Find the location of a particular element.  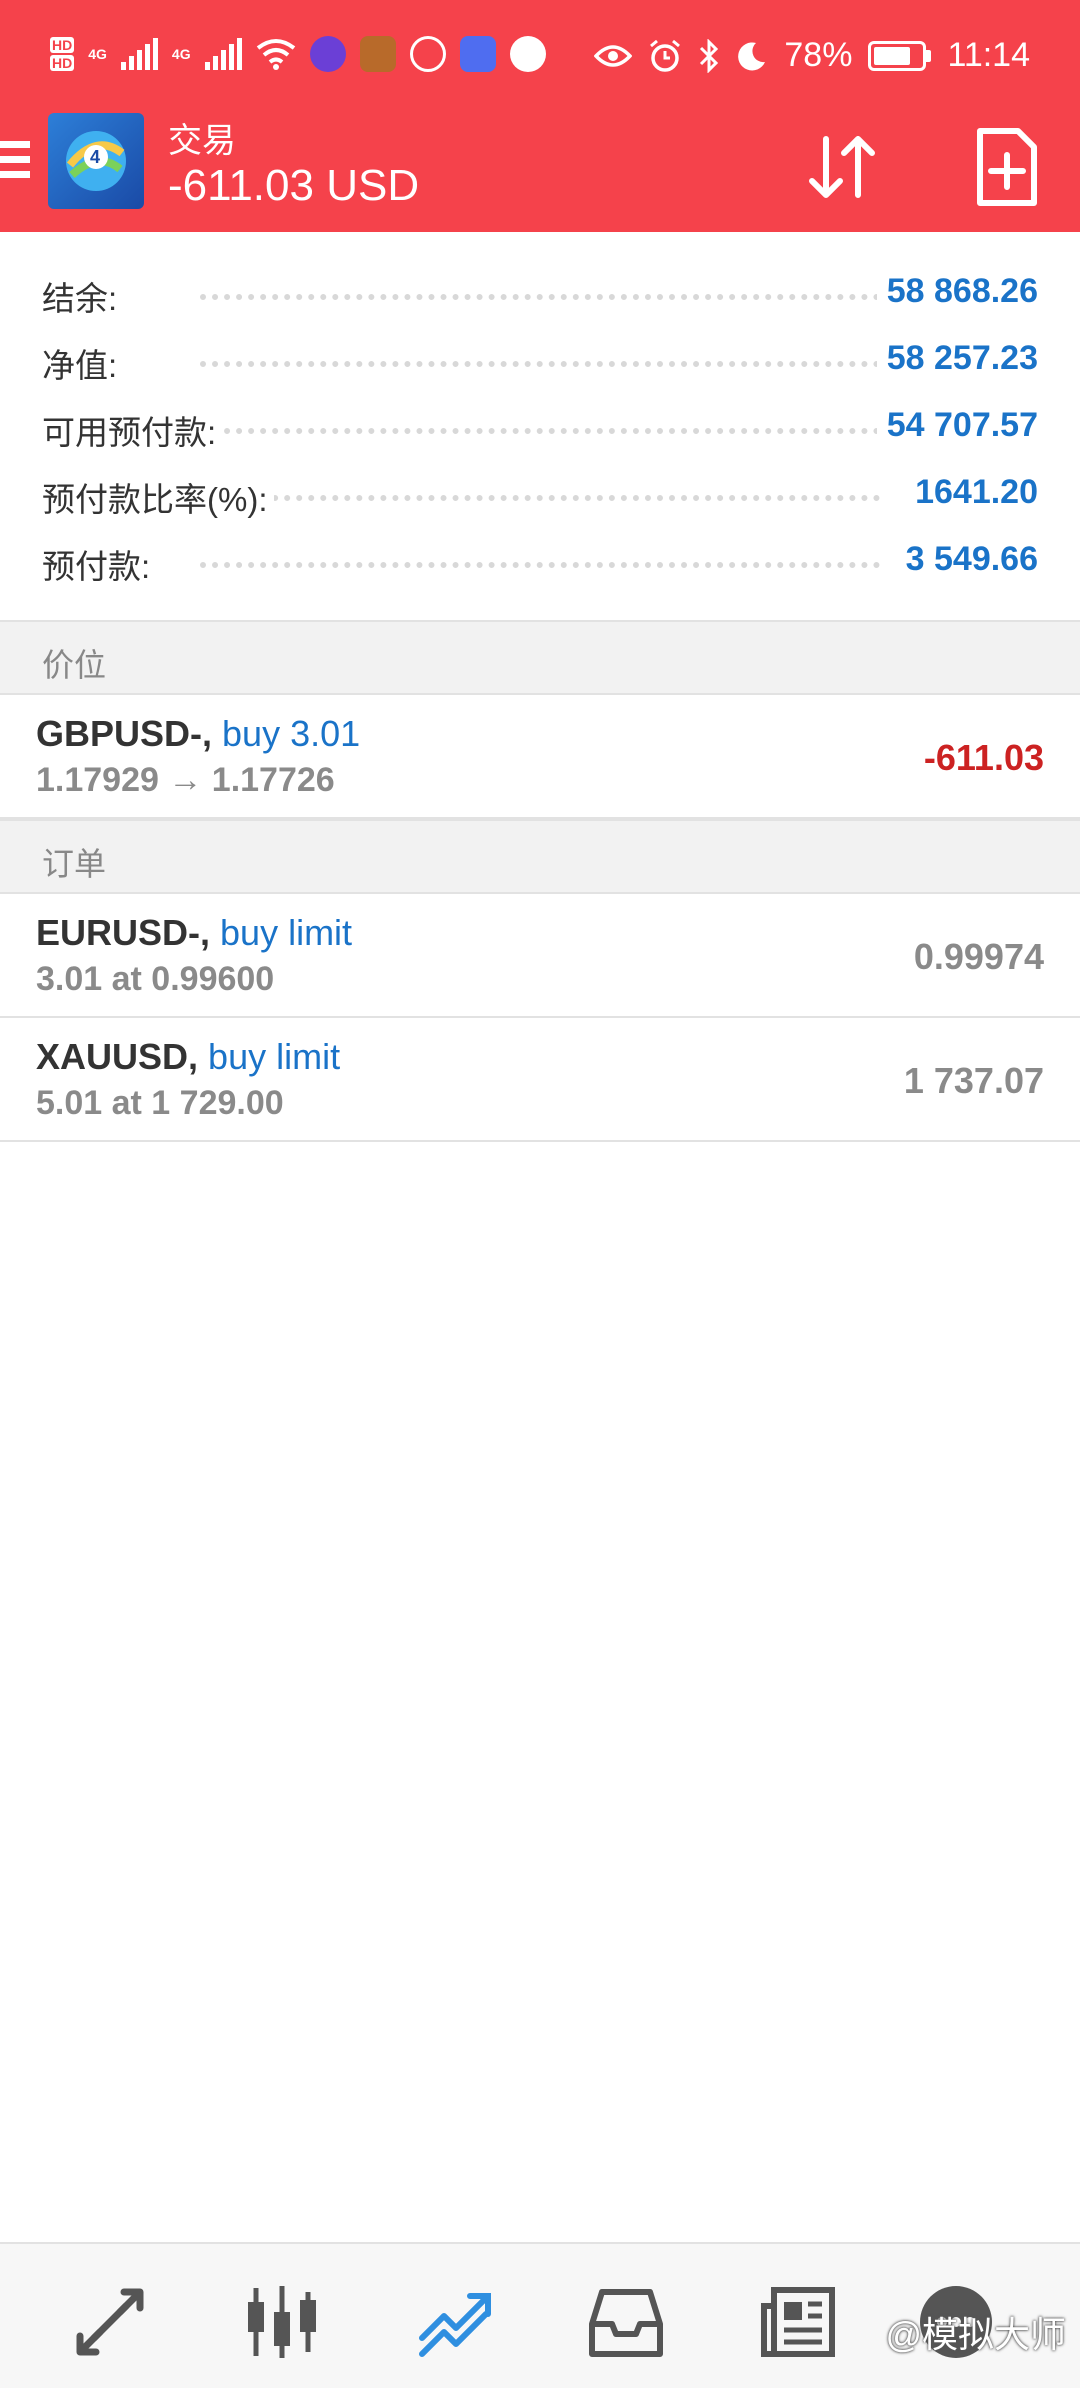

position-operation: buy 3.01 is located at coordinates (291, 733).